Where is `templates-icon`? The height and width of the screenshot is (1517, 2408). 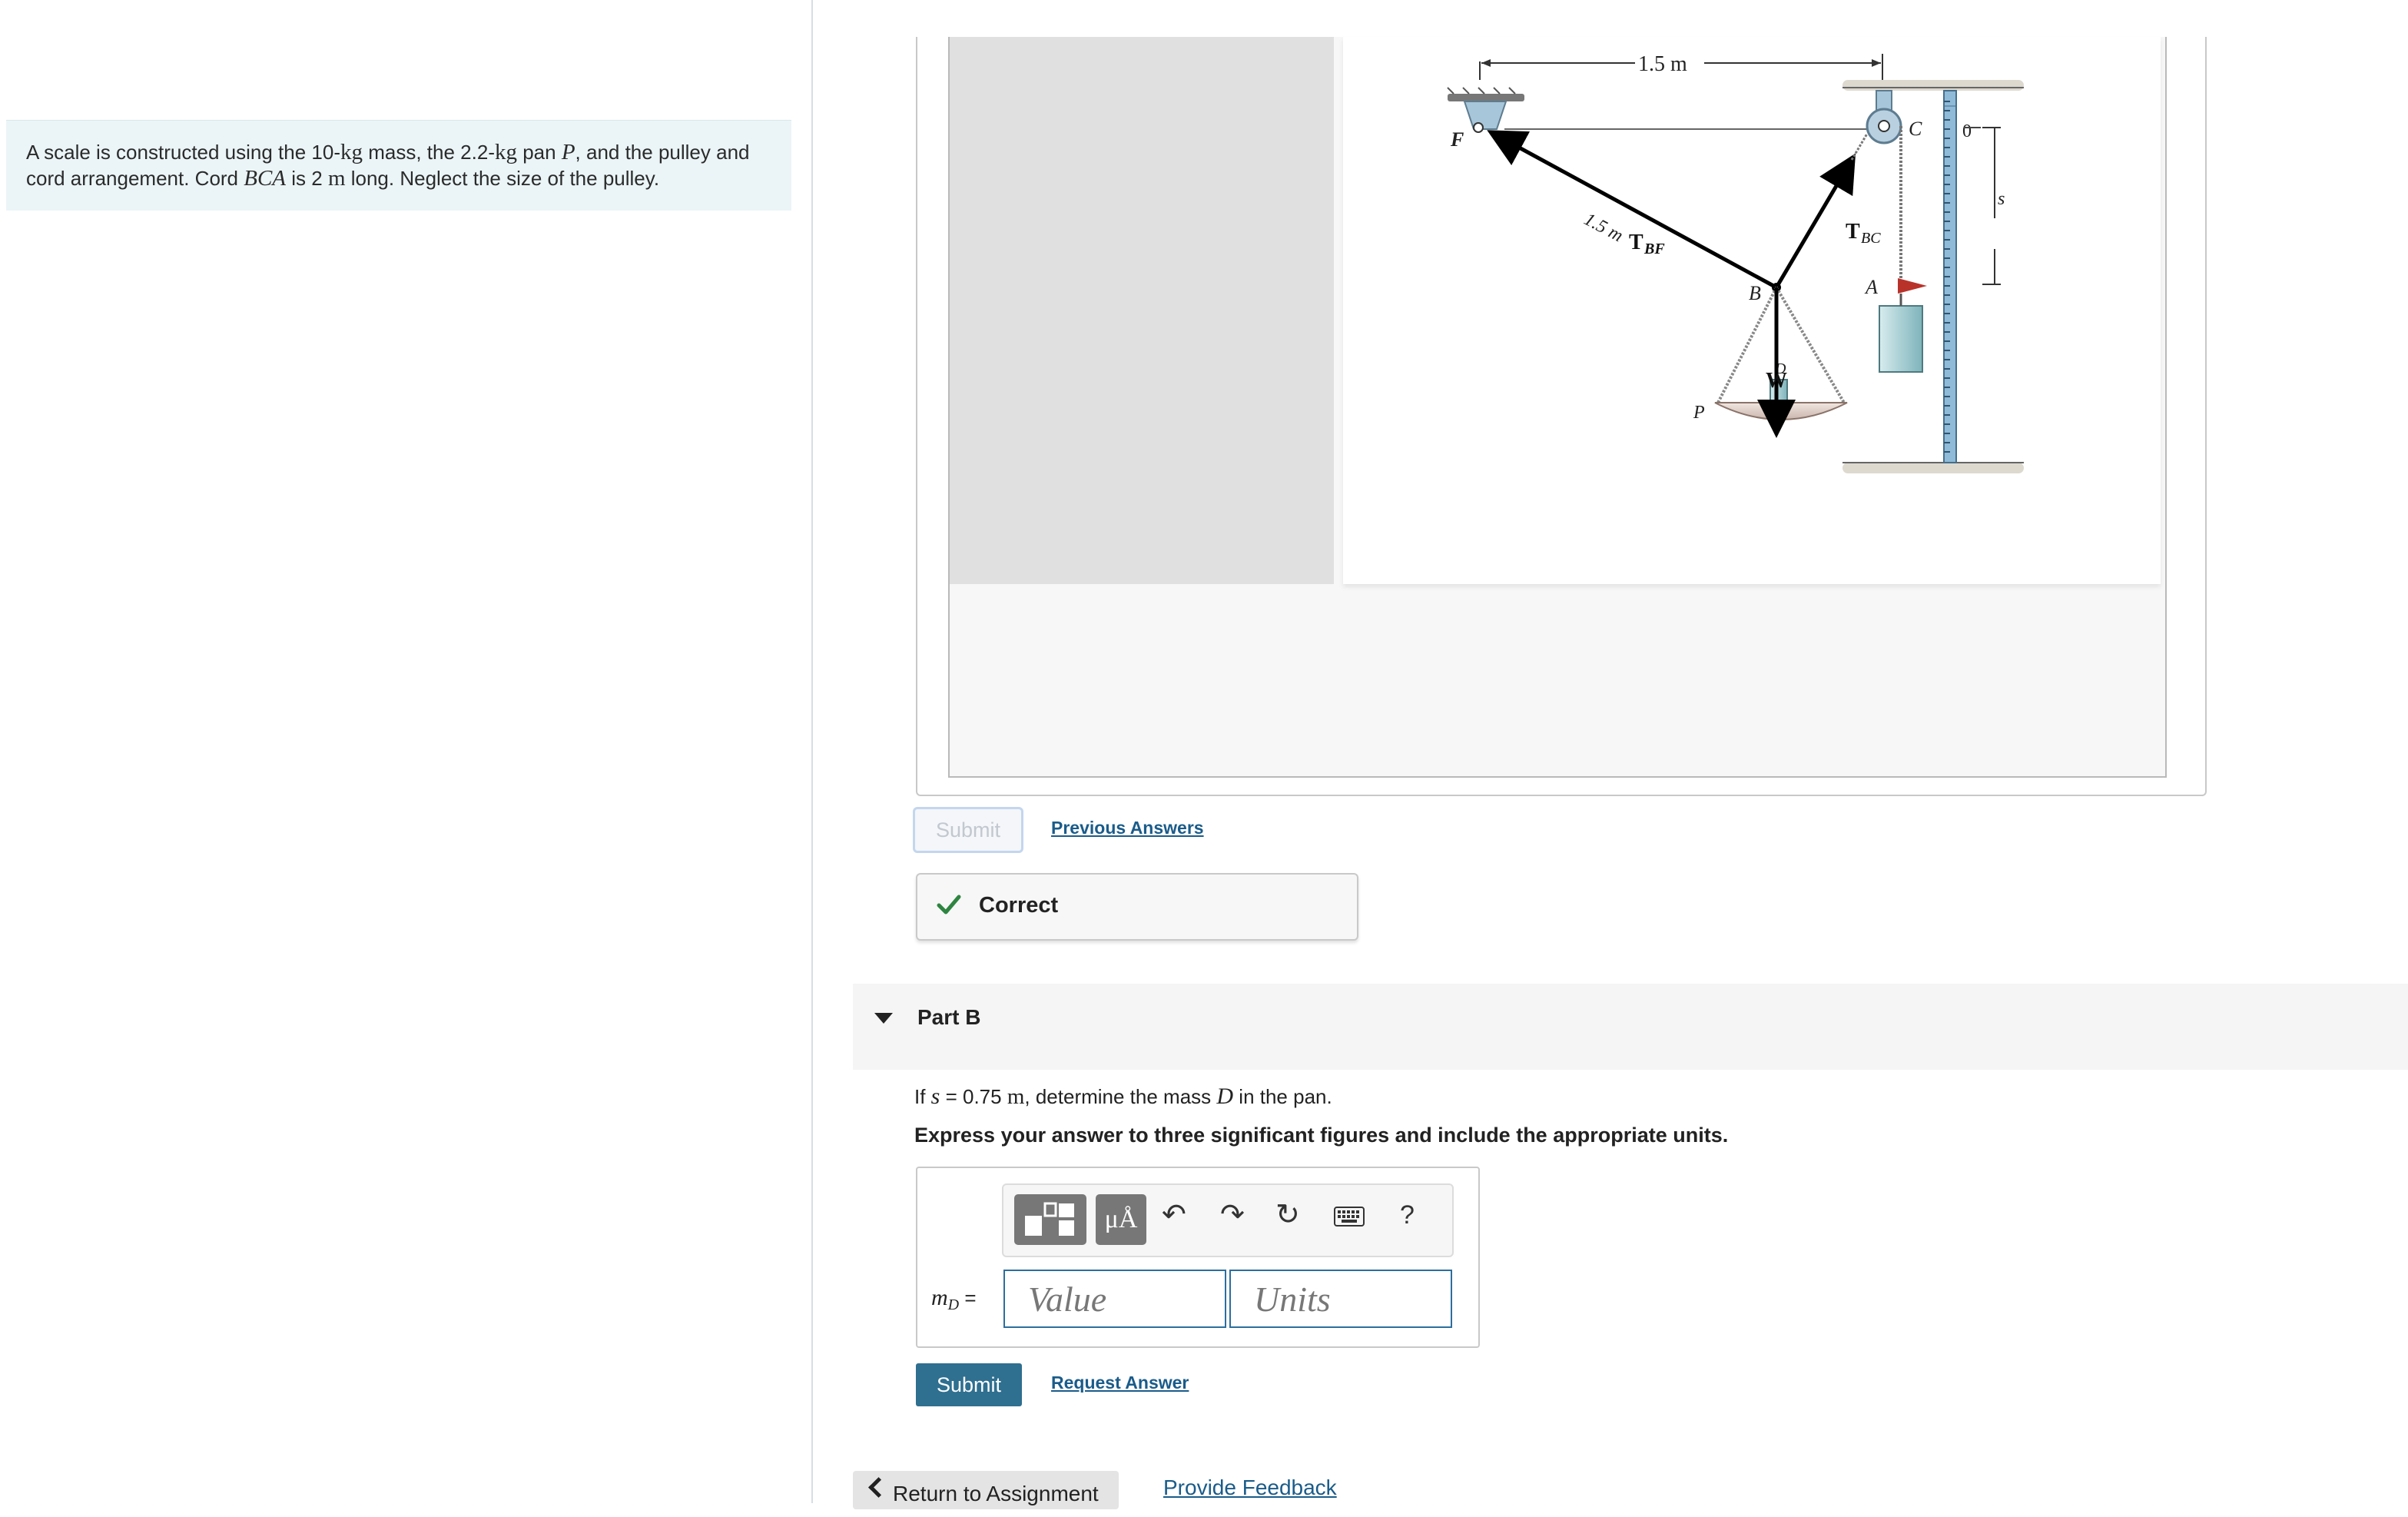
templates-icon is located at coordinates (1049, 1219).